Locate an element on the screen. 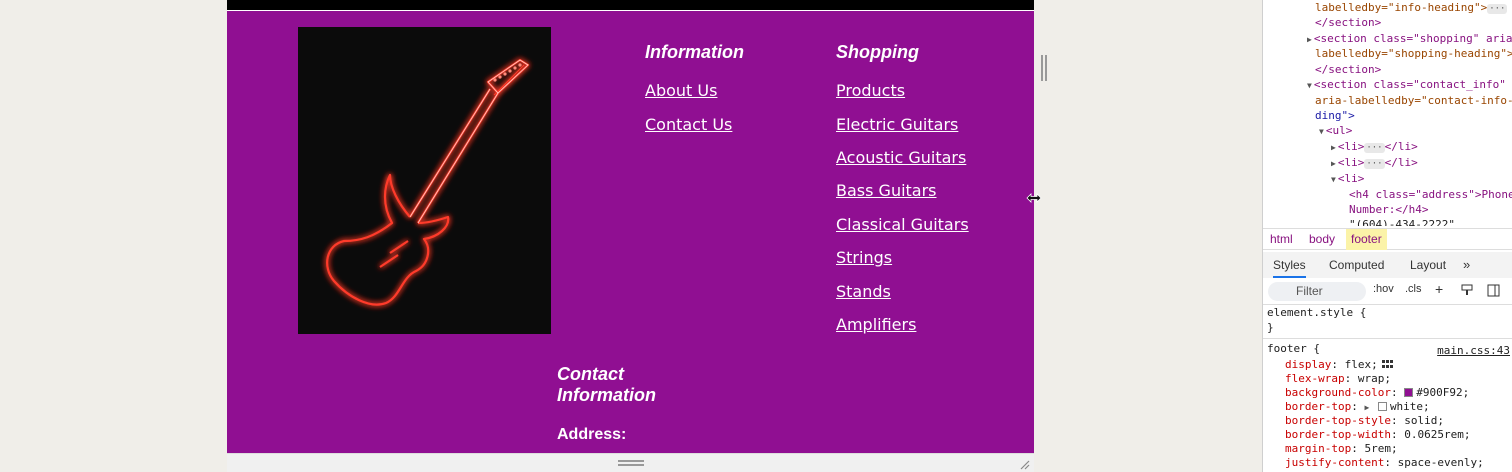  contact-us-link: Contact Us is located at coordinates (688, 125).